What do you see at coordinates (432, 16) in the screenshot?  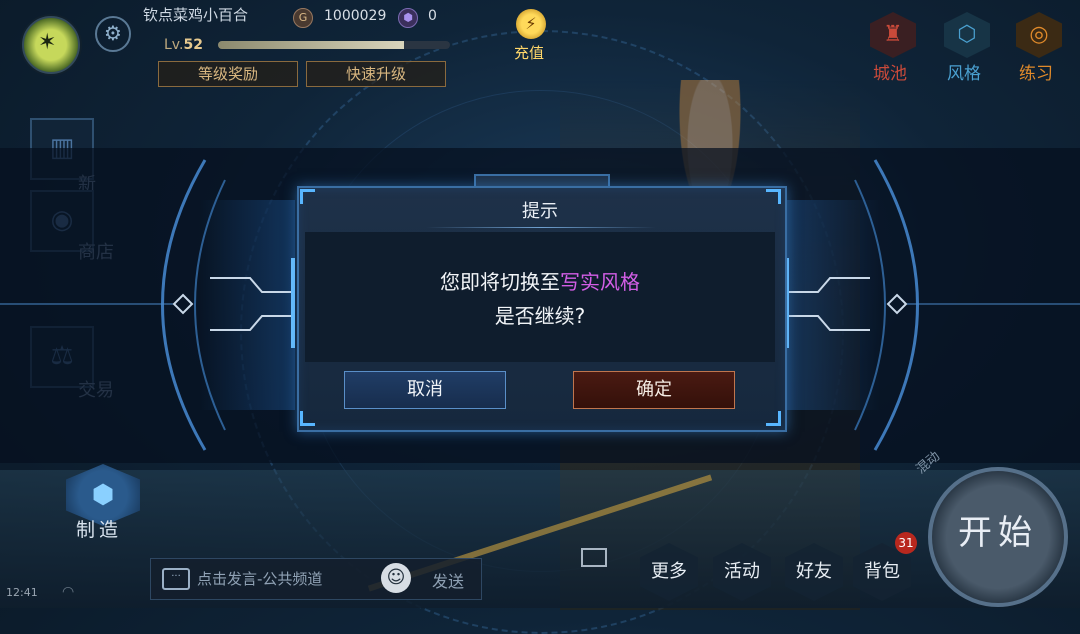 I see `gem-count: 0` at bounding box center [432, 16].